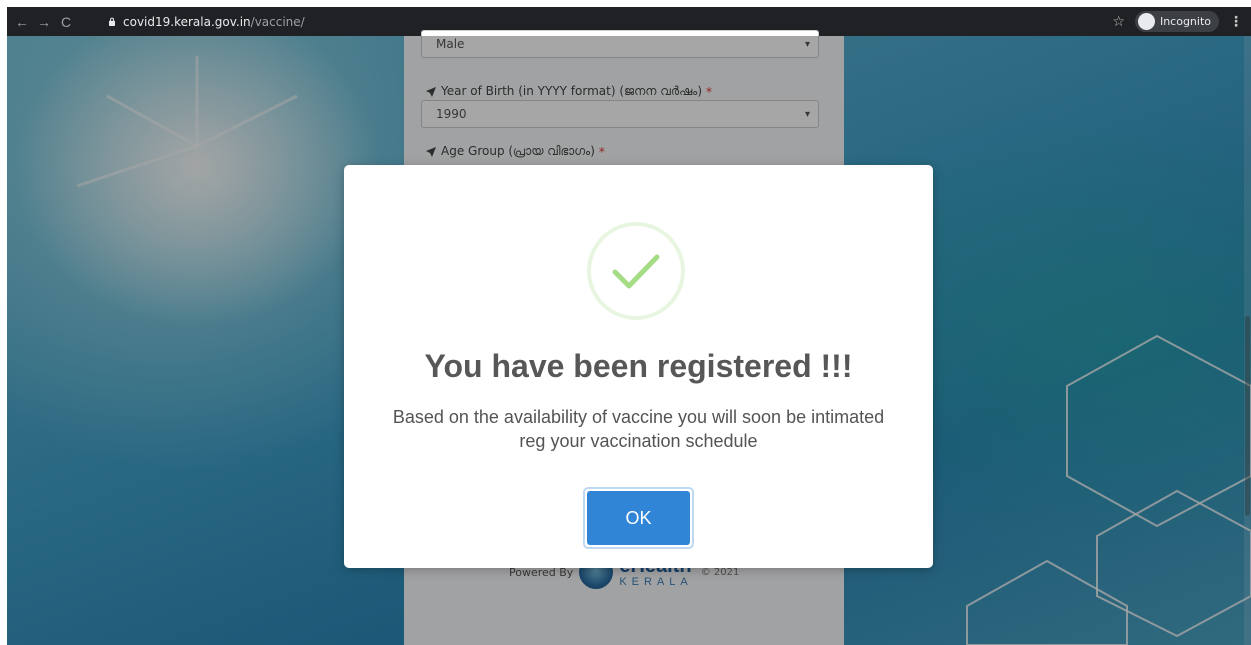 This screenshot has width=1251, height=645. What do you see at coordinates (636, 271) in the screenshot?
I see `success-checkmark-icon` at bounding box center [636, 271].